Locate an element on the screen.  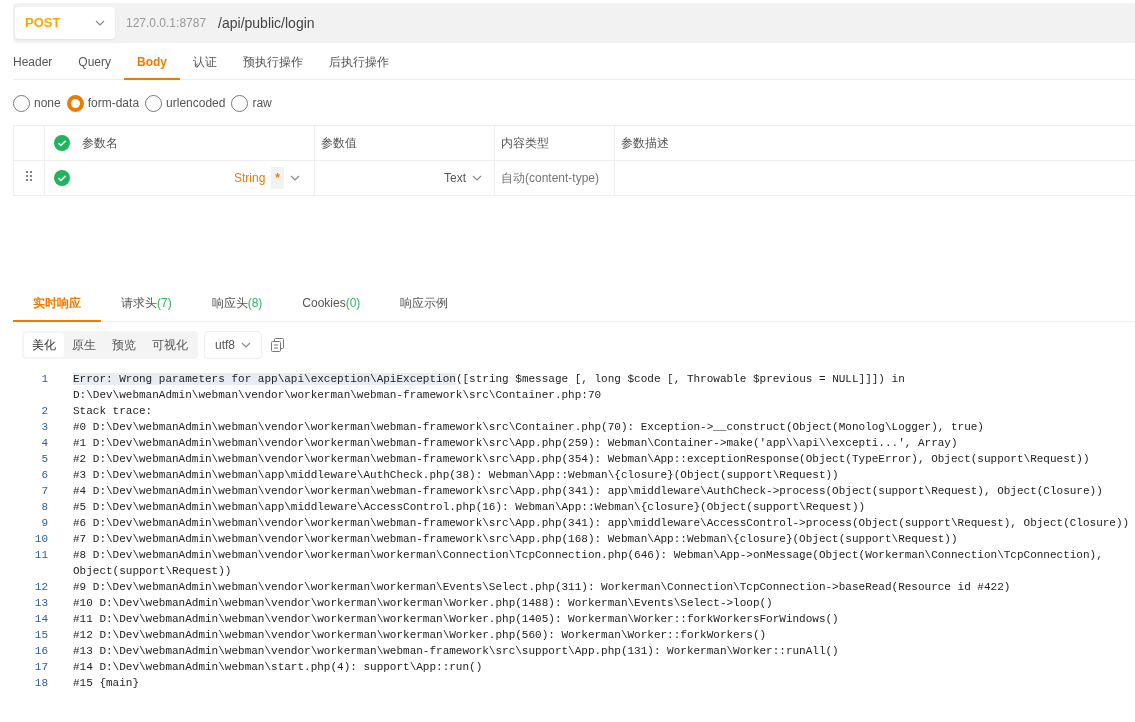
line-number: 4 is located at coordinates (44, 443).